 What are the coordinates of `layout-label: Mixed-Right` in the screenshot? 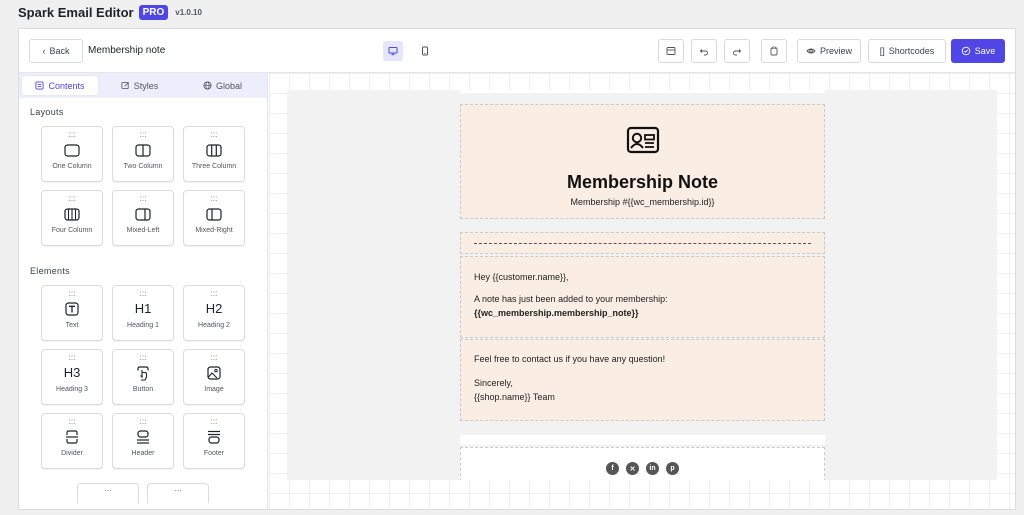 It's located at (214, 230).